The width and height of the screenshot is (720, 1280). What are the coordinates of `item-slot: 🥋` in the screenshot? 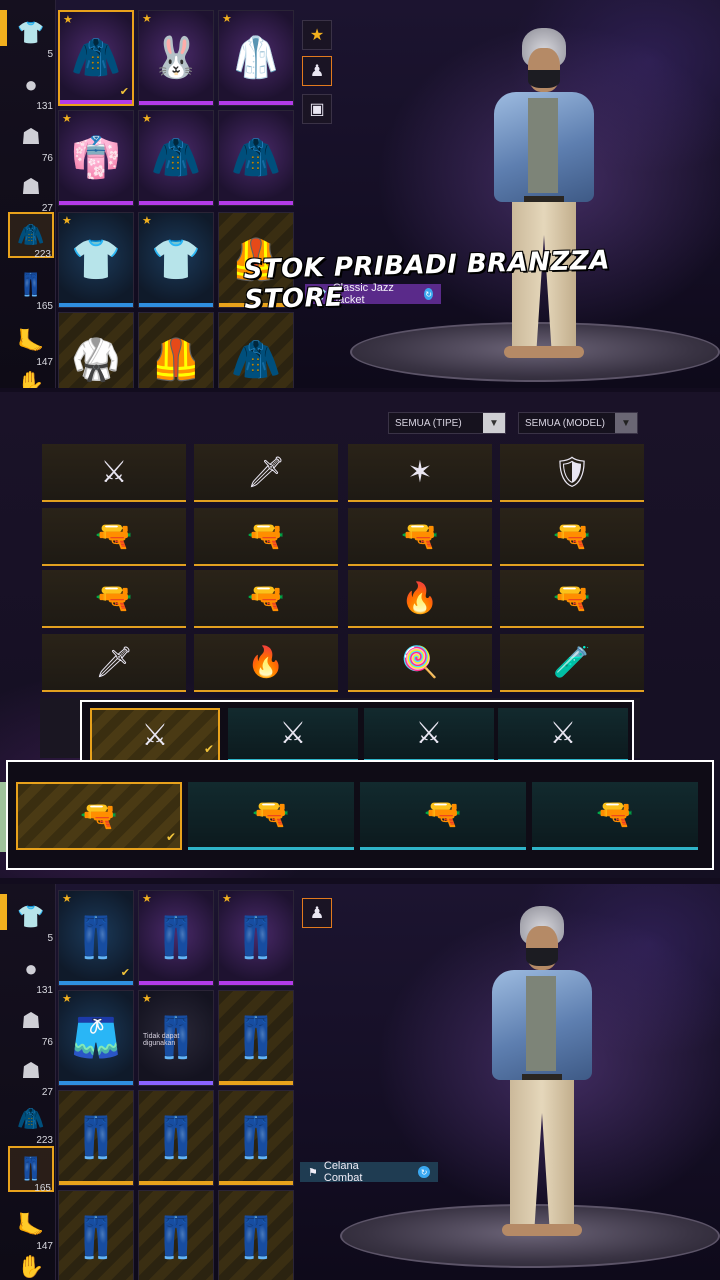 It's located at (96, 350).